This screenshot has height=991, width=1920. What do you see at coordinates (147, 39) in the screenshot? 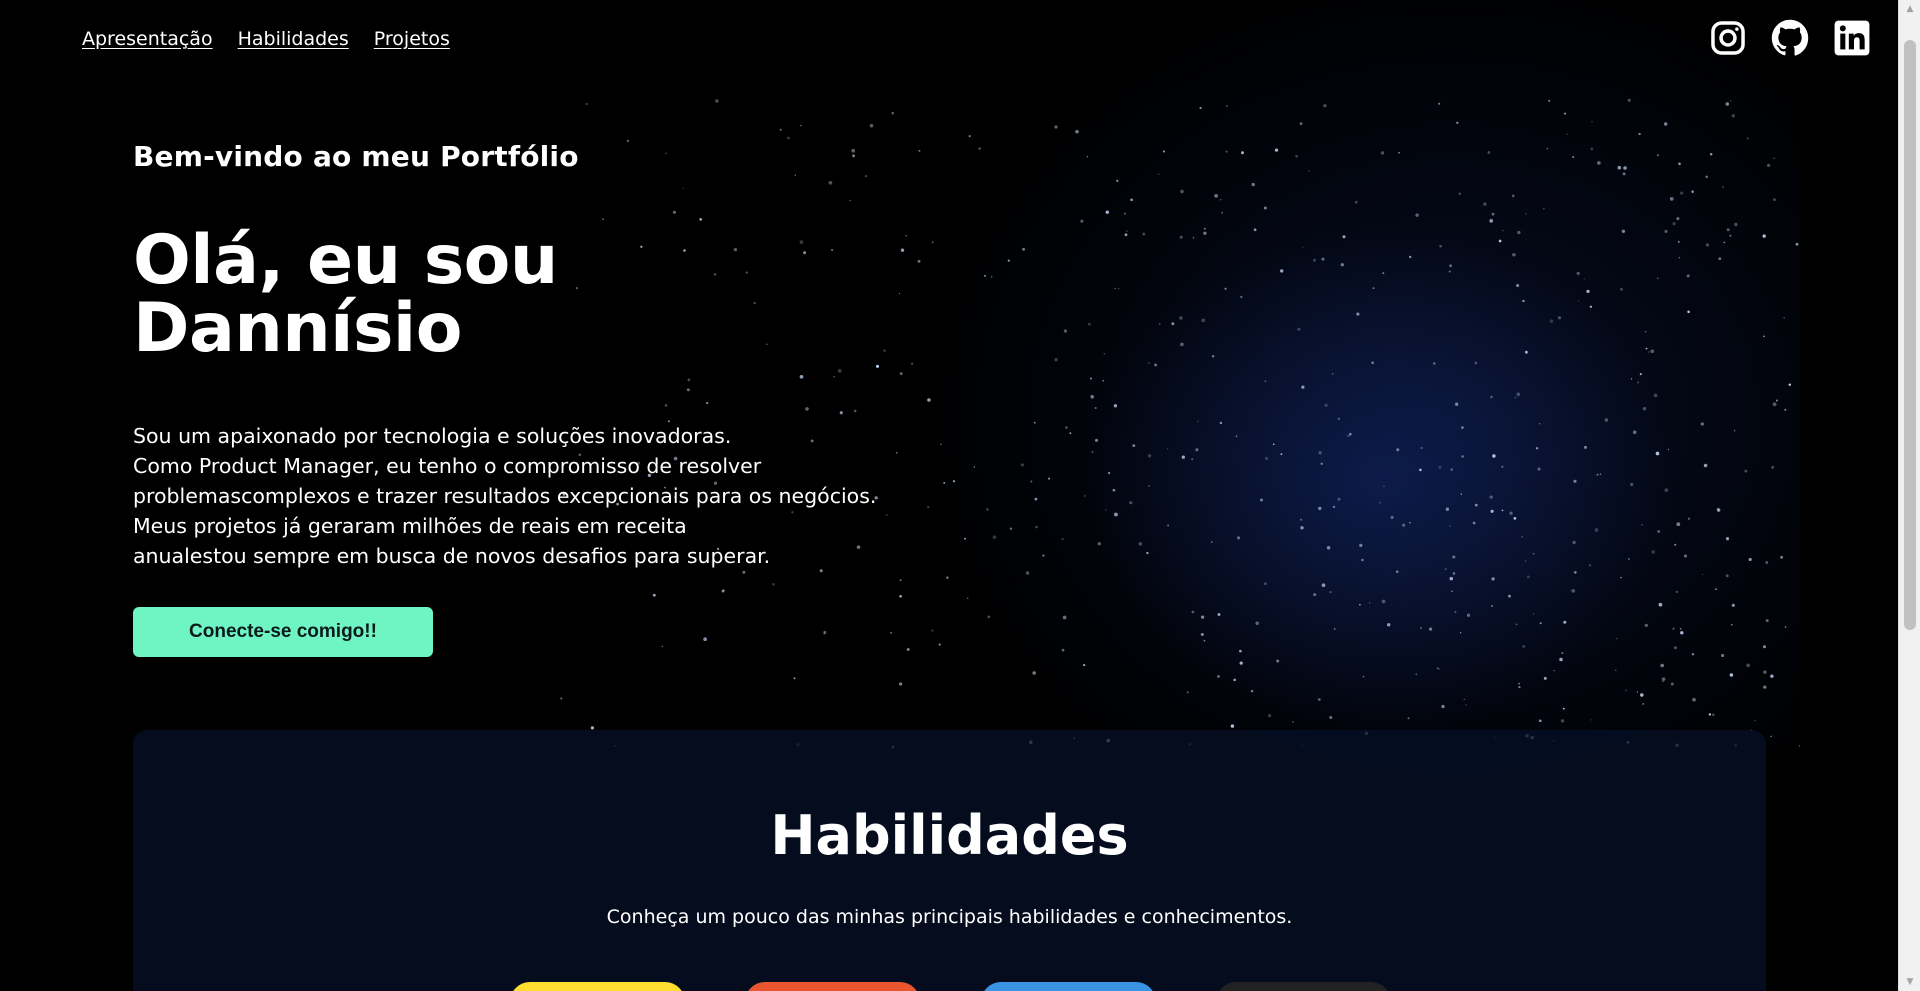
I see `nav-link-apresentacao: Apresentação` at bounding box center [147, 39].